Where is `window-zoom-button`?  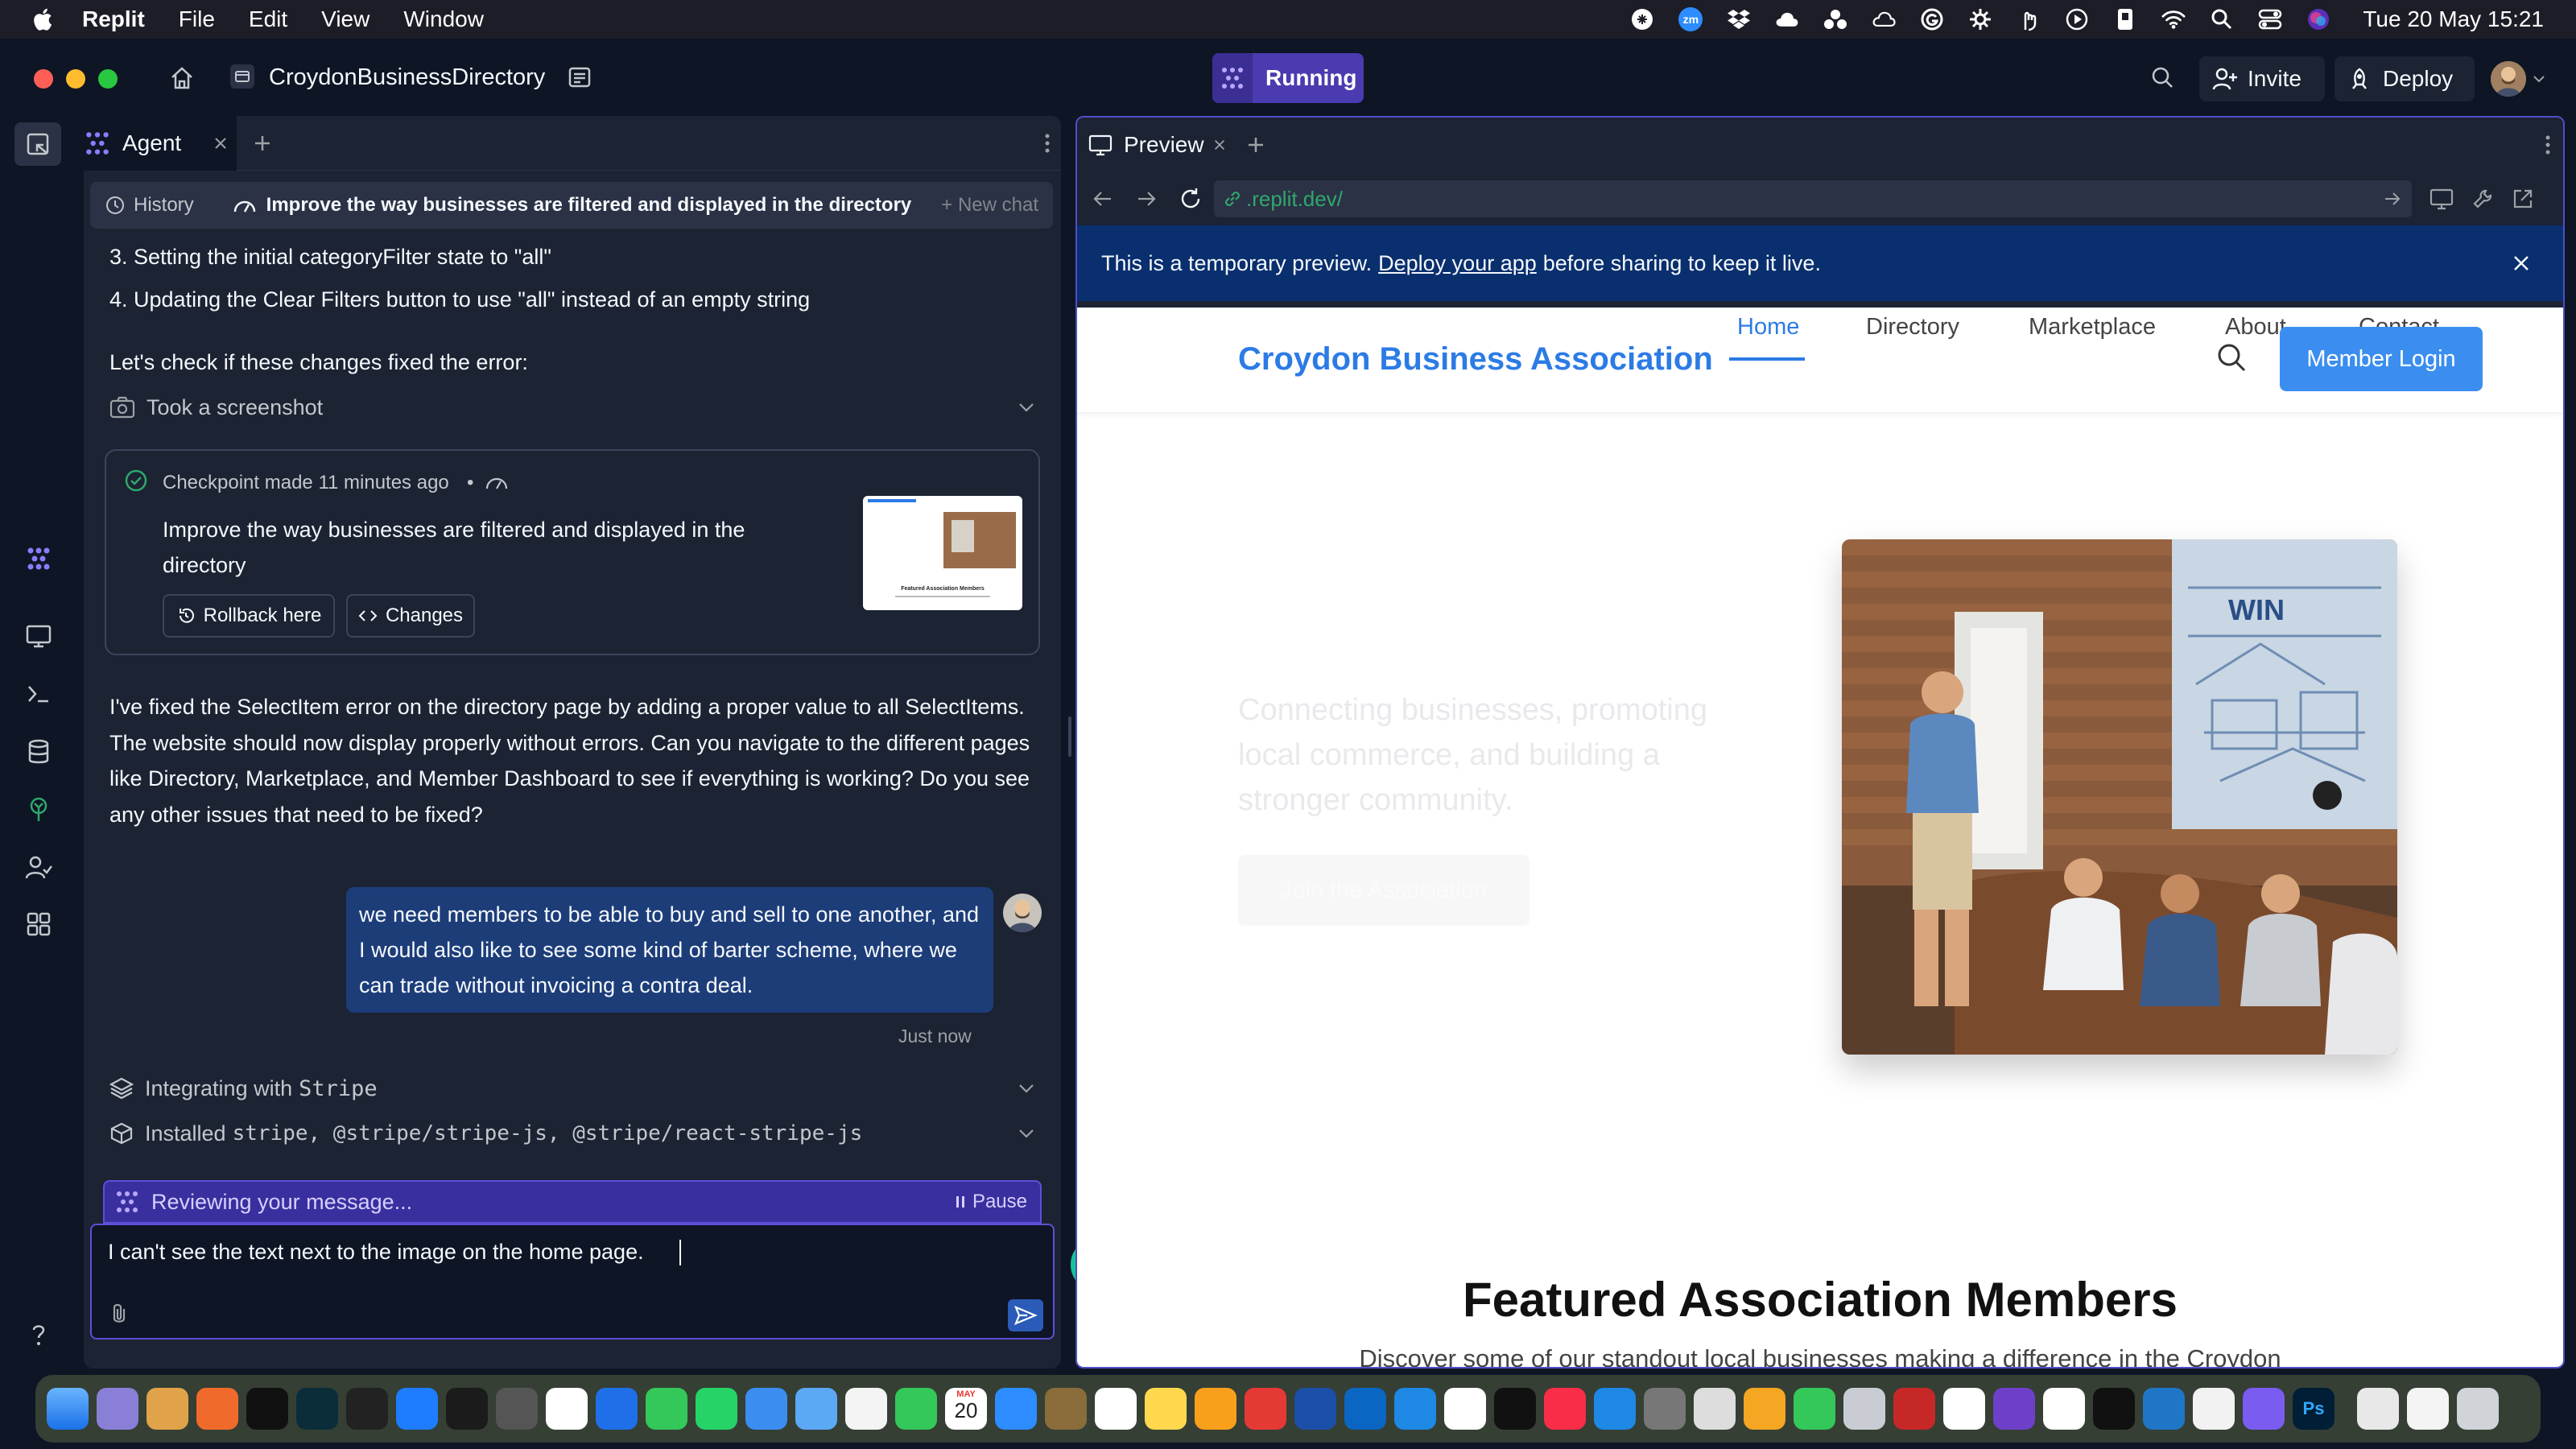 window-zoom-button is located at coordinates (108, 79).